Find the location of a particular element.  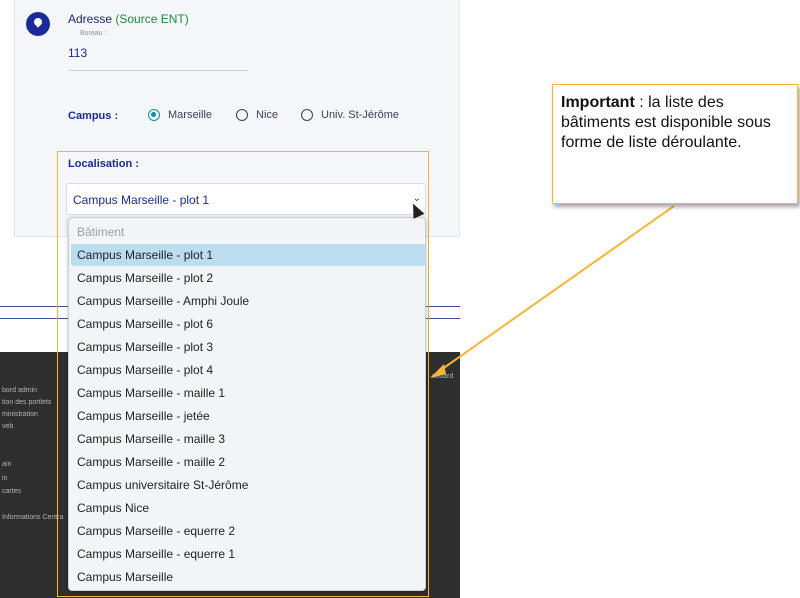

callout-bold: Important is located at coordinates (598, 102).